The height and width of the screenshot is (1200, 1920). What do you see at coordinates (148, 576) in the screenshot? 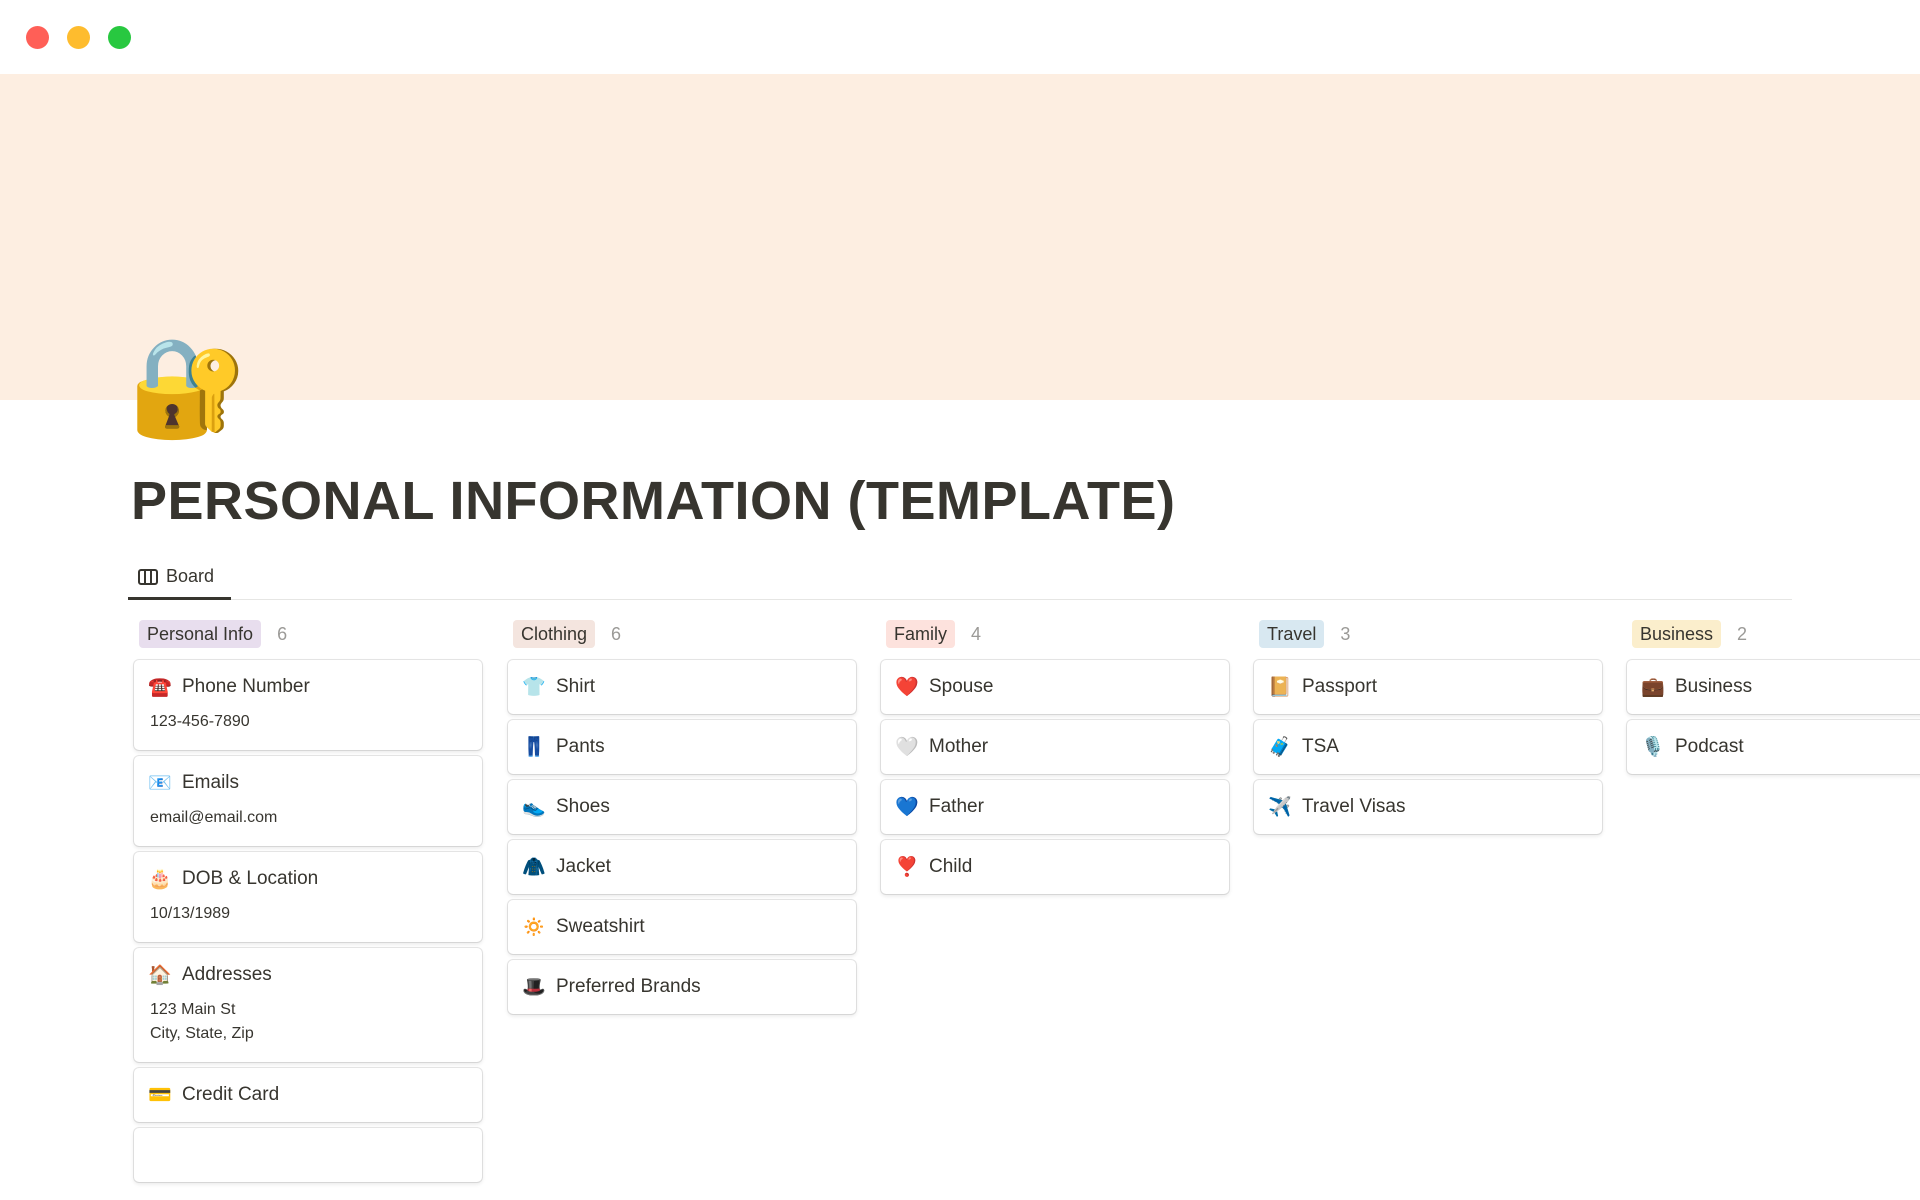
I see `board-icon` at bounding box center [148, 576].